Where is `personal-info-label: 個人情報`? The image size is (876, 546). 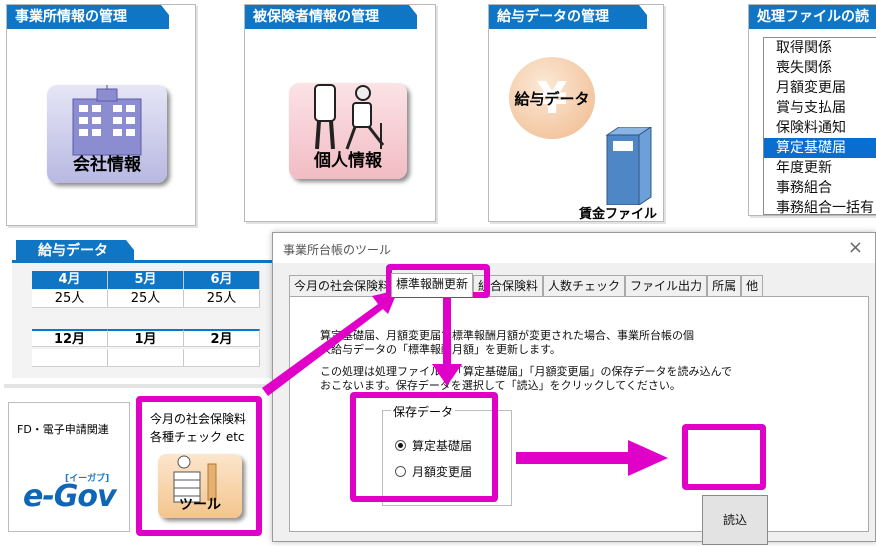
personal-info-label: 個人情報 is located at coordinates (348, 161).